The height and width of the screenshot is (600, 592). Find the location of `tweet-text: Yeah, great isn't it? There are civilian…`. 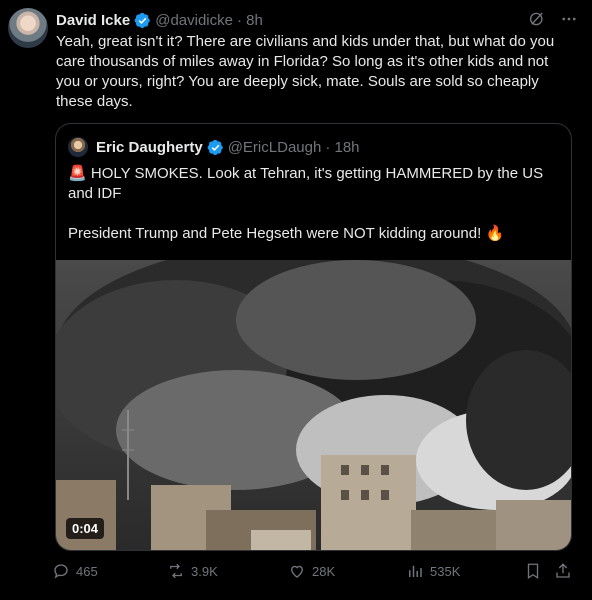

tweet-text: Yeah, great isn't it? There are civilian… is located at coordinates (305, 71).